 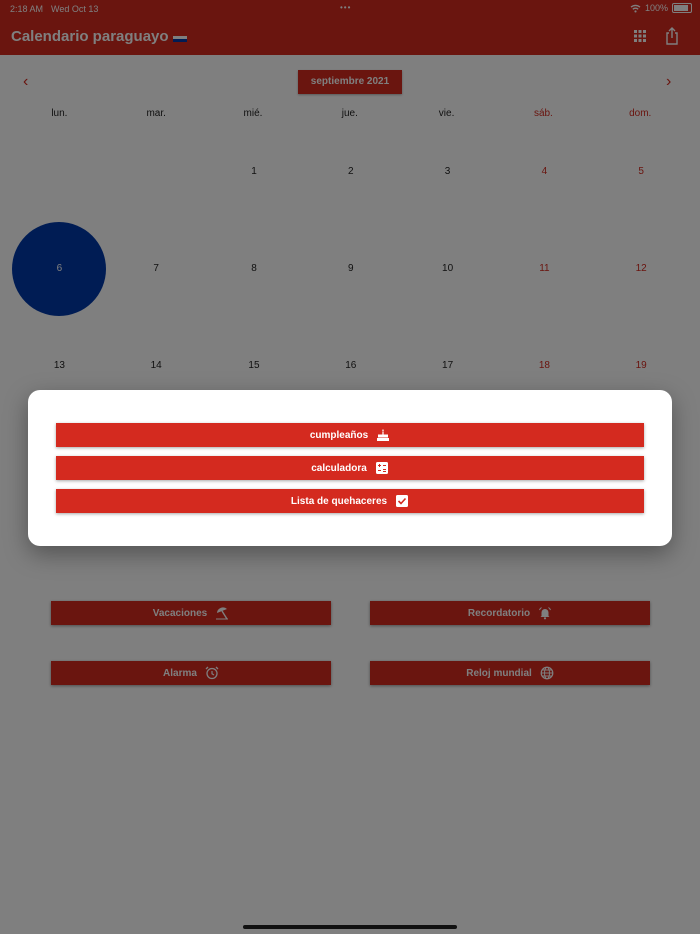 I want to click on birthday-cake-icon, so click(x=383, y=435).